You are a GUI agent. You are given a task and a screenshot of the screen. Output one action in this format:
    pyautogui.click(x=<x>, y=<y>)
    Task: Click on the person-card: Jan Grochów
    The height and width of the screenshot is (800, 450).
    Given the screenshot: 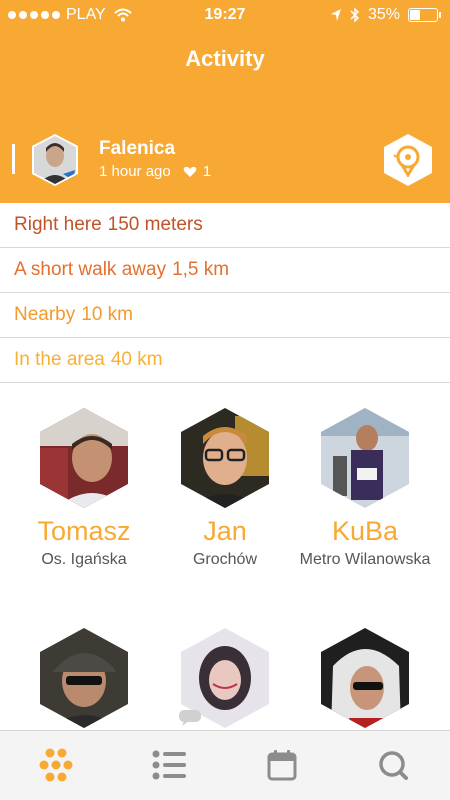 What is the action you would take?
    pyautogui.click(x=225, y=488)
    